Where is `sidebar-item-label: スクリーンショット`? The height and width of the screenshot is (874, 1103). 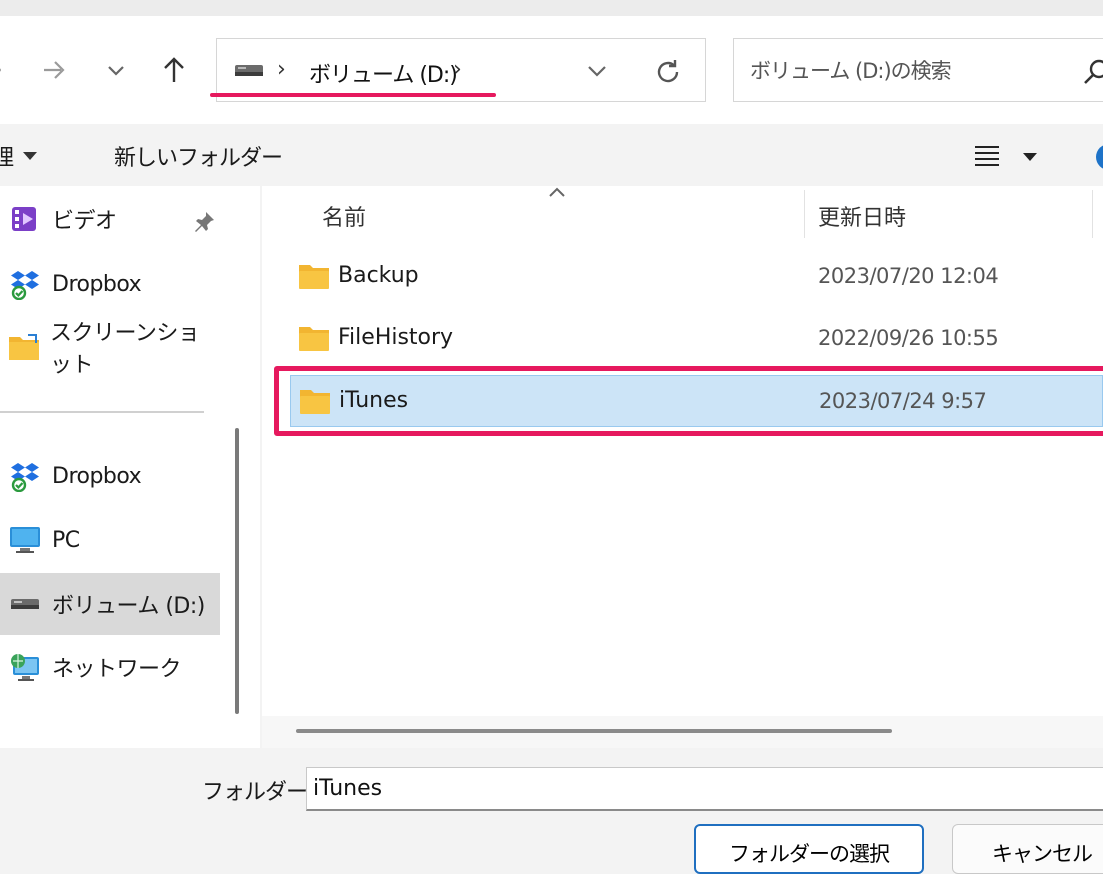
sidebar-item-label: スクリーンショット is located at coordinates (125, 349).